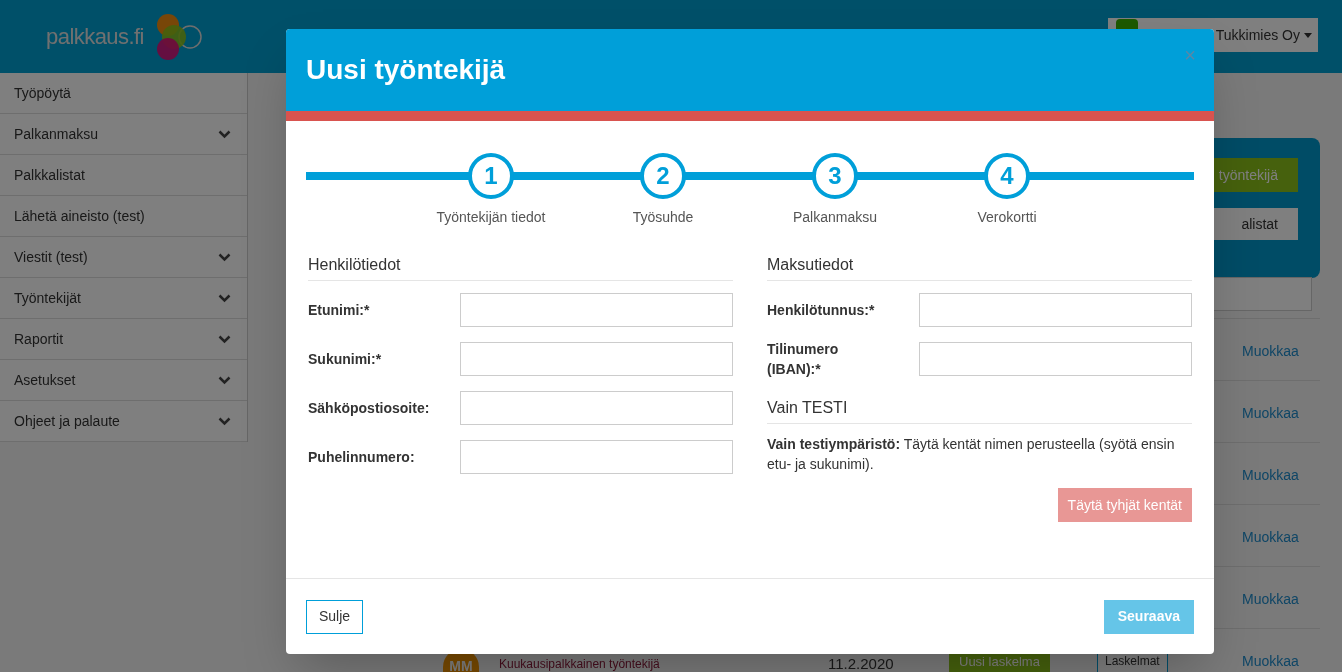 This screenshot has height=672, width=1342. I want to click on section-heading: Maksutiedot, so click(979, 267).